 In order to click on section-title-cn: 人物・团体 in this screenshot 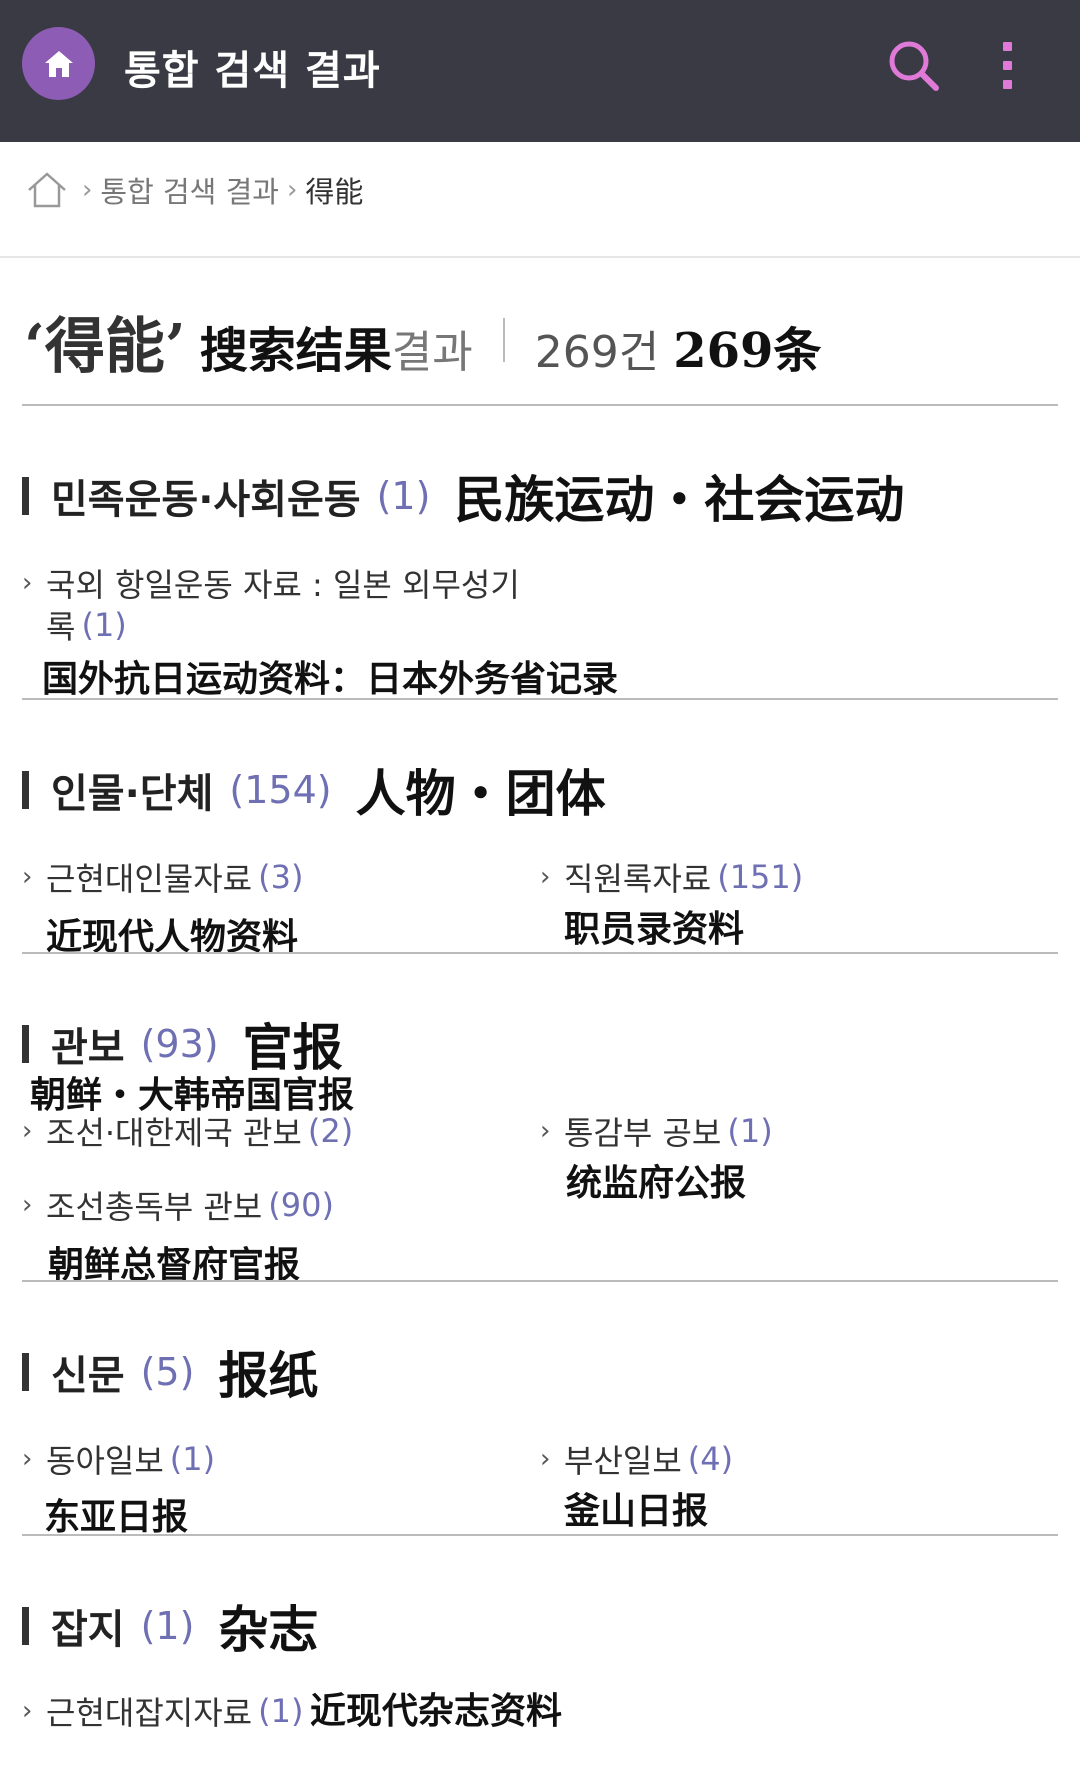, I will do `click(480, 793)`.